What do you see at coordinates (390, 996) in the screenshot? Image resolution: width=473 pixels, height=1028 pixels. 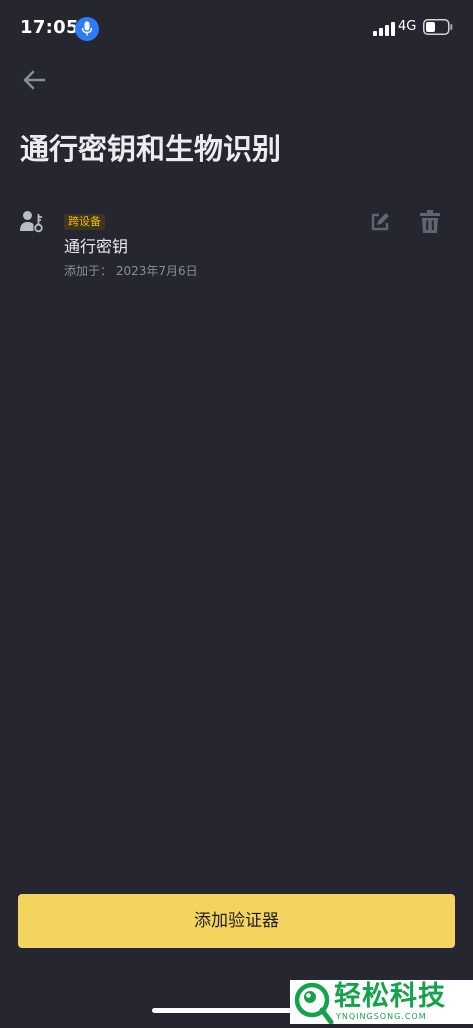 I see `watermark-title: 轻松科技` at bounding box center [390, 996].